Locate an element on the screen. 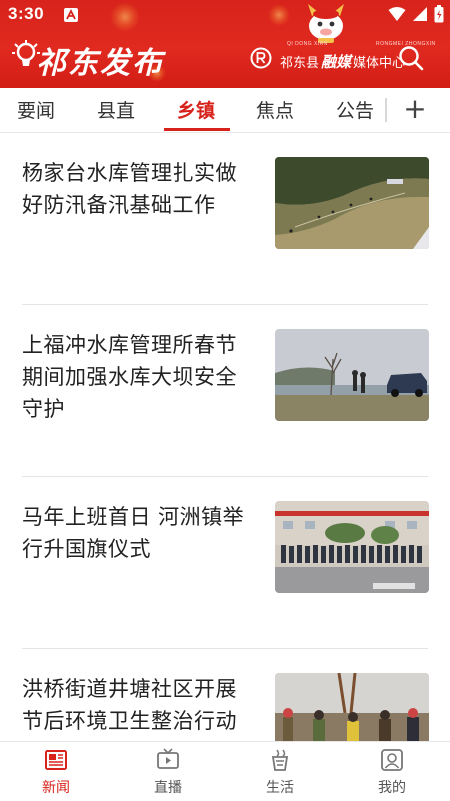  newspaper-icon is located at coordinates (56, 760).